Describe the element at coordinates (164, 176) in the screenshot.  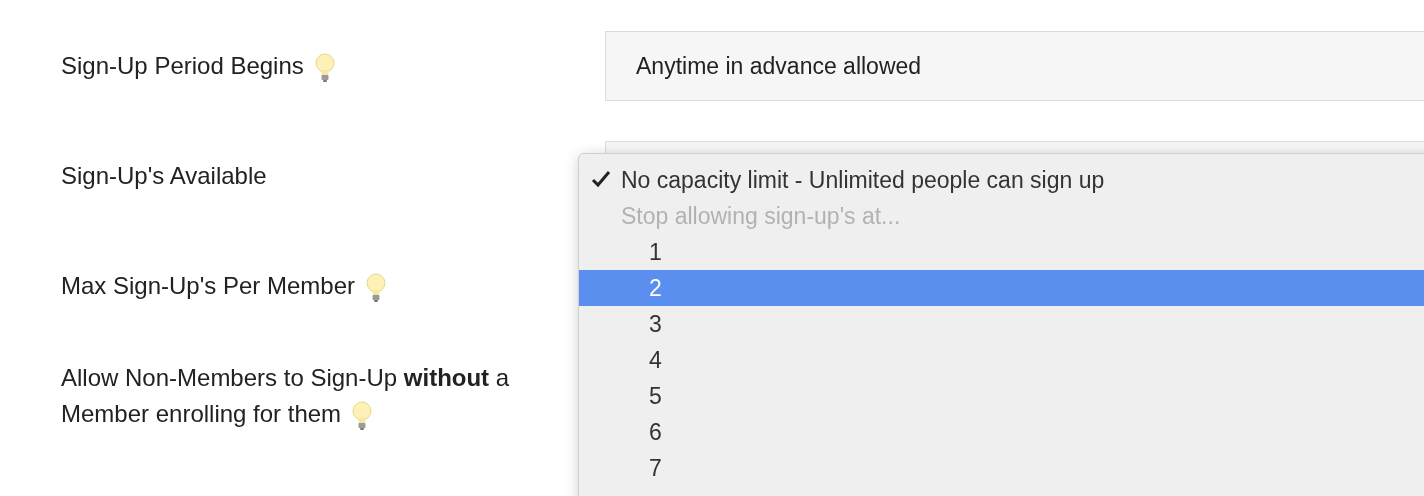
I see `setting-label: Sign-Up's Available` at that location.